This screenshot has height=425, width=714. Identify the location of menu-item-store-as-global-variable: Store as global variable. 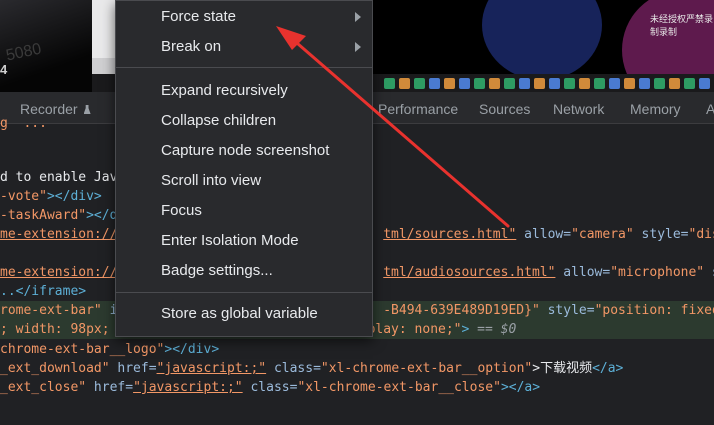
(239, 313).